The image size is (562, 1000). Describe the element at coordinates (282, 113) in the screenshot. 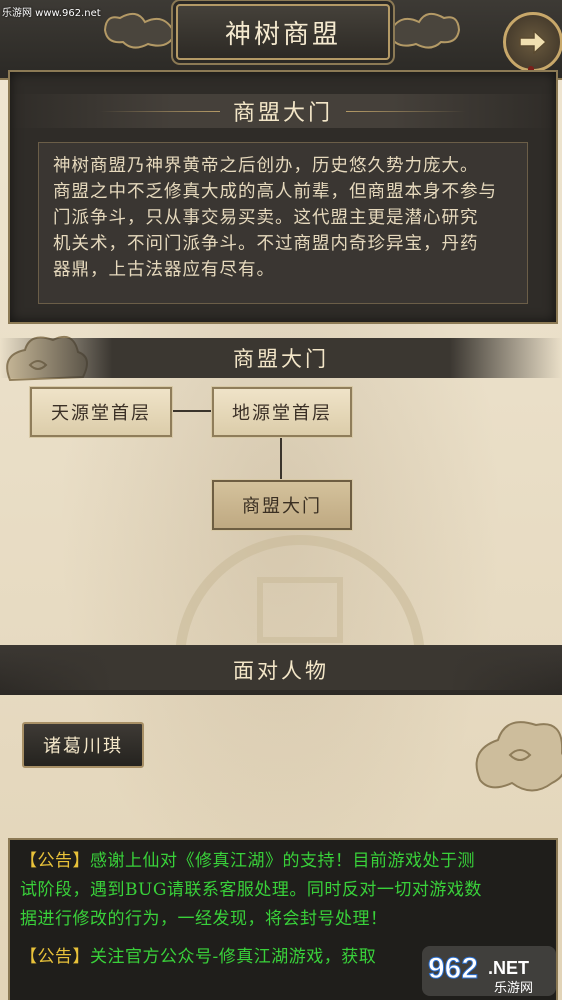

I see `intro-heading-text: 商盟大门` at that location.